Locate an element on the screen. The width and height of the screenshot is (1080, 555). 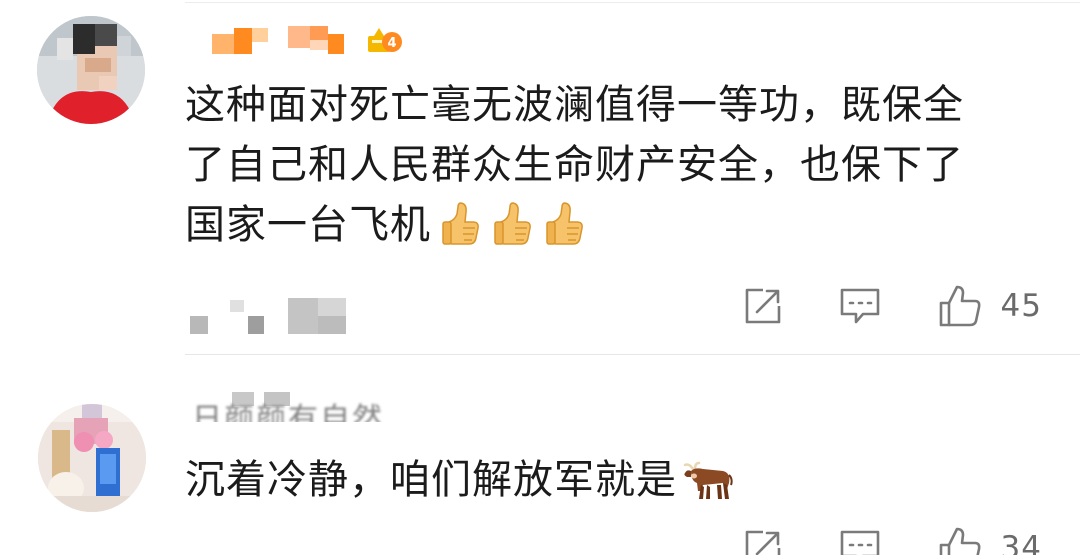
comment-actions: 45 is located at coordinates (864, 306).